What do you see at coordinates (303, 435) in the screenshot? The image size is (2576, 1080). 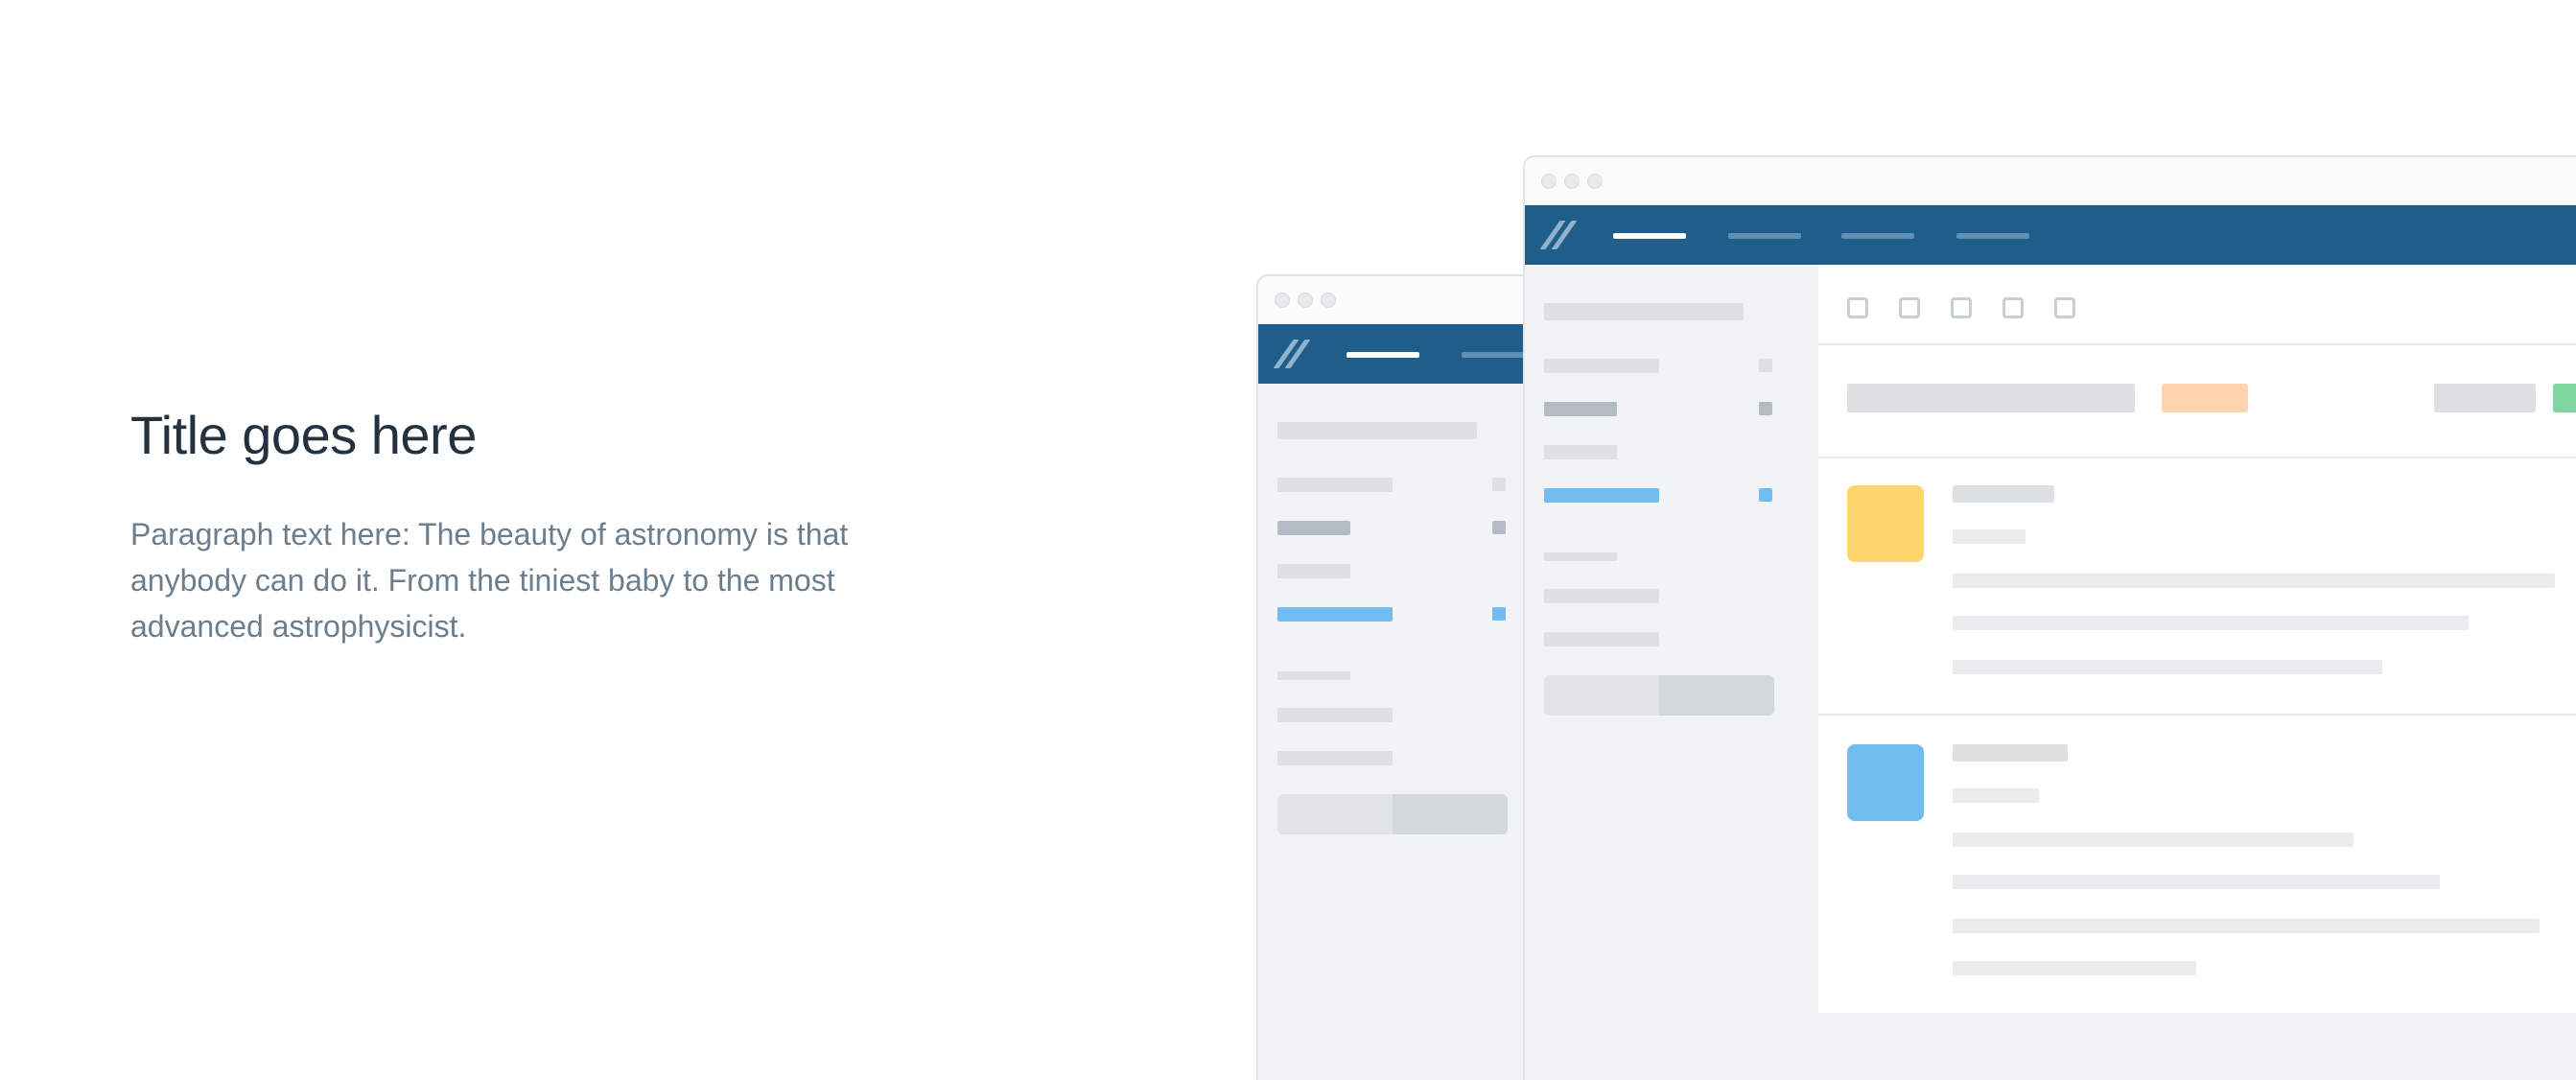 I see `page-title: Title goes here` at bounding box center [303, 435].